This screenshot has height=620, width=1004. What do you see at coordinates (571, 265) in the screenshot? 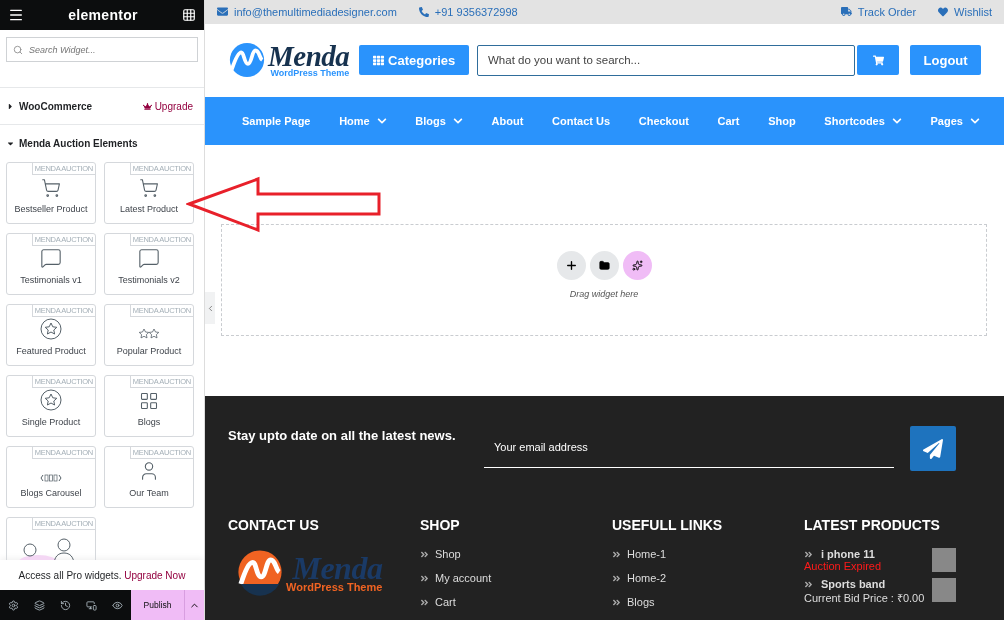
I see `plus-icon` at bounding box center [571, 265].